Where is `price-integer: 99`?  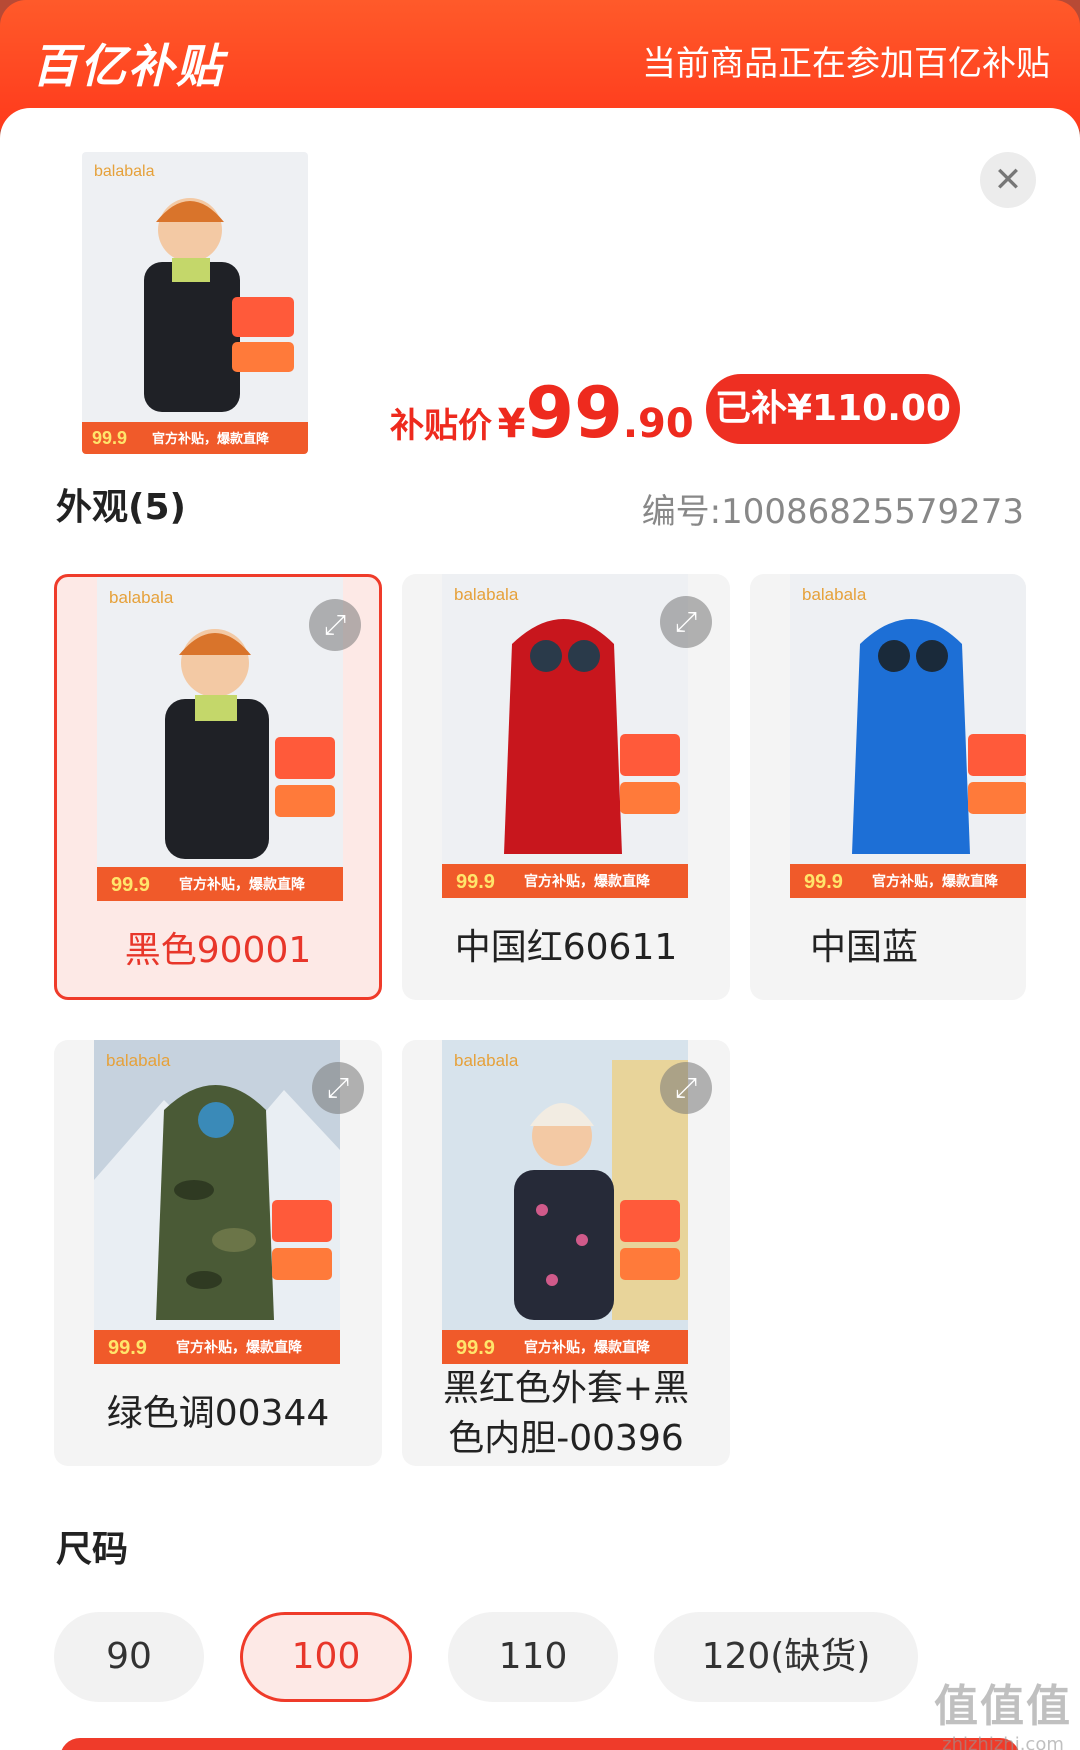
price-integer: 99 is located at coordinates (574, 413).